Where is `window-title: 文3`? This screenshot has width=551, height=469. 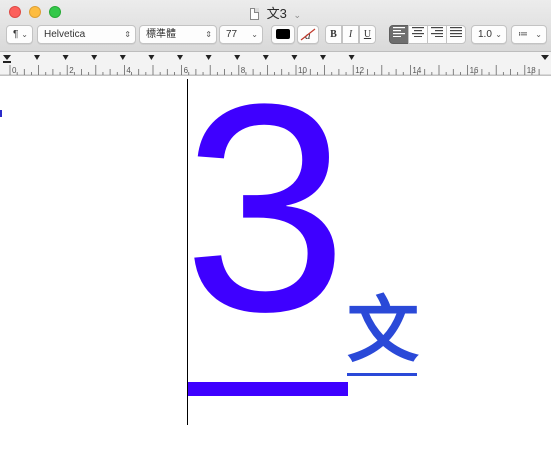
window-title: 文3 is located at coordinates (276, 13).